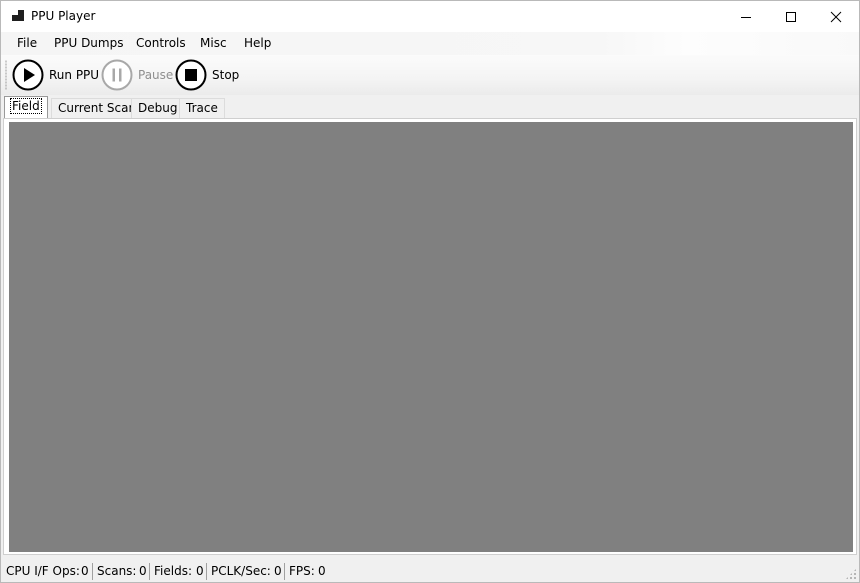 The image size is (860, 583). I want to click on tab-strip: Field Current Scan Debug Trace, so click(430, 107).